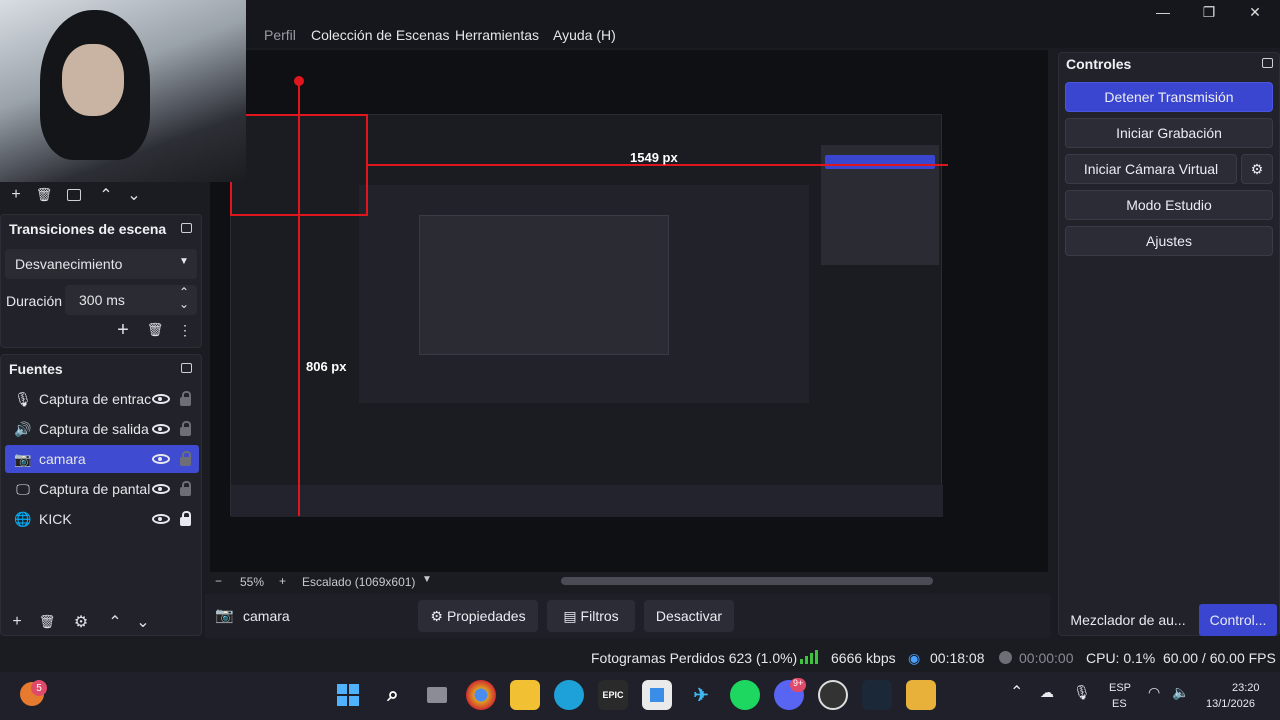  Describe the element at coordinates (280, 35) in the screenshot. I see `menu-item-profile: Perfil` at that location.